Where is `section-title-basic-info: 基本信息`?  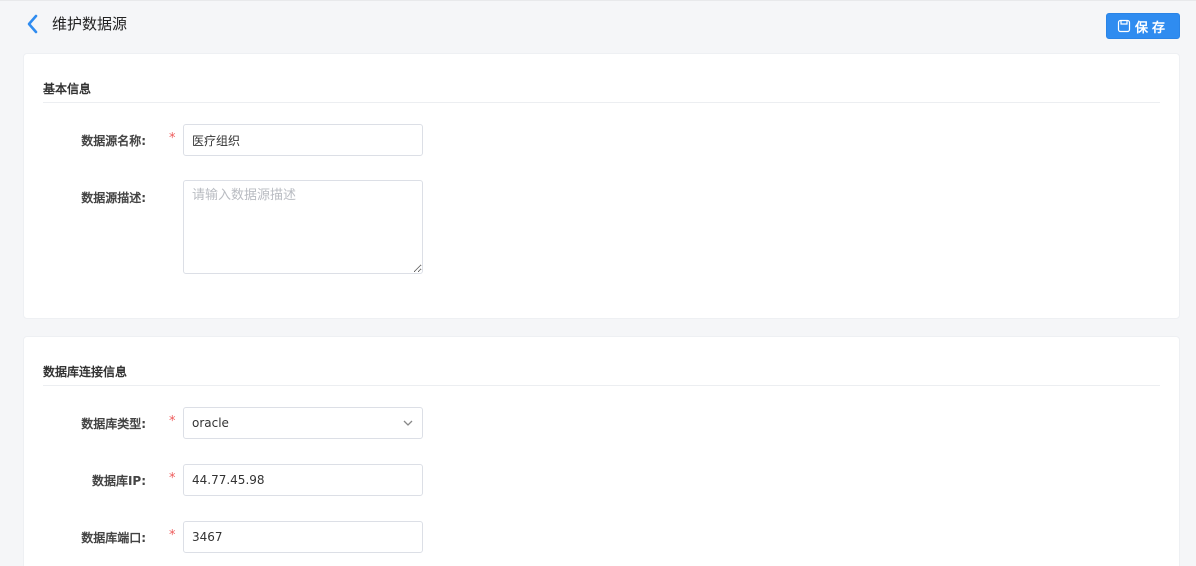 section-title-basic-info: 基本信息 is located at coordinates (67, 89).